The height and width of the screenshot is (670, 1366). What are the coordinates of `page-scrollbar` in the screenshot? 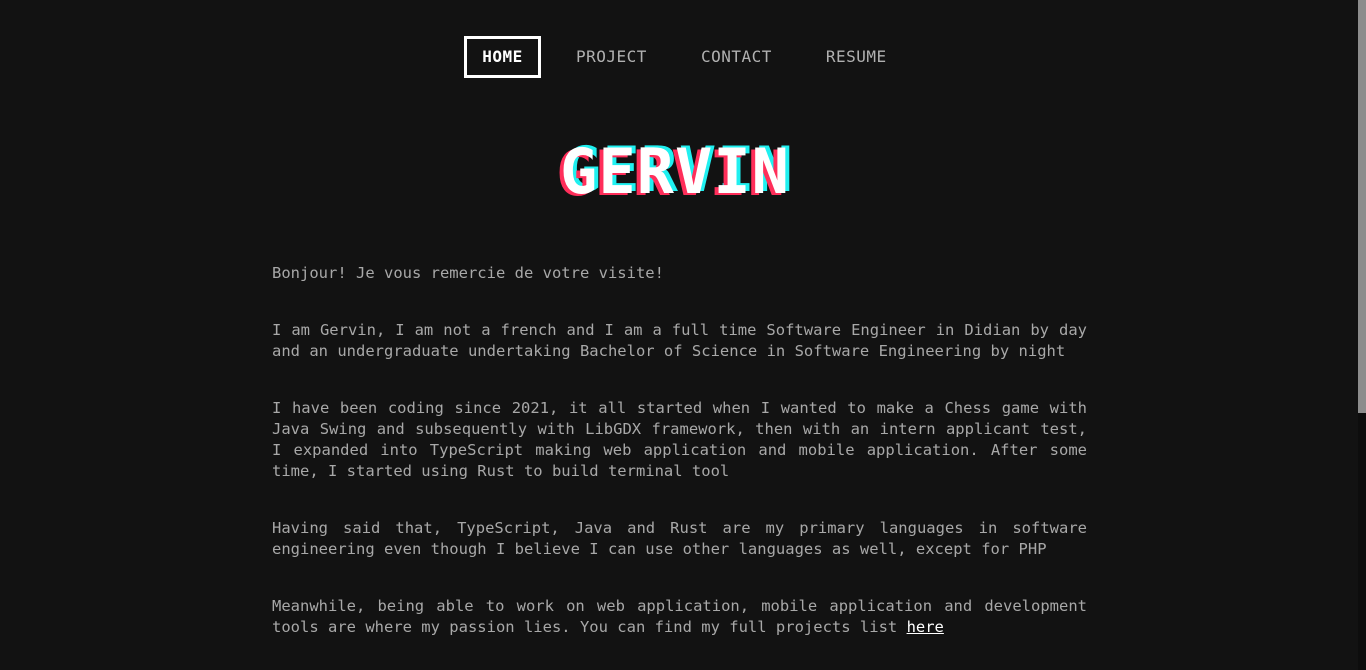 It's located at (1362, 335).